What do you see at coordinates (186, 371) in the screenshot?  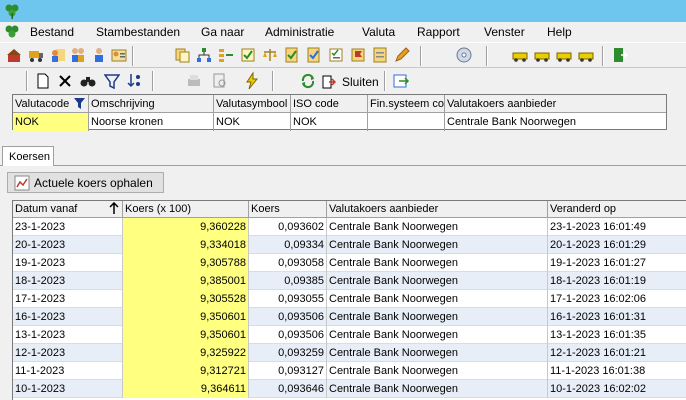 I see `cell-koers-x100: 9,312721` at bounding box center [186, 371].